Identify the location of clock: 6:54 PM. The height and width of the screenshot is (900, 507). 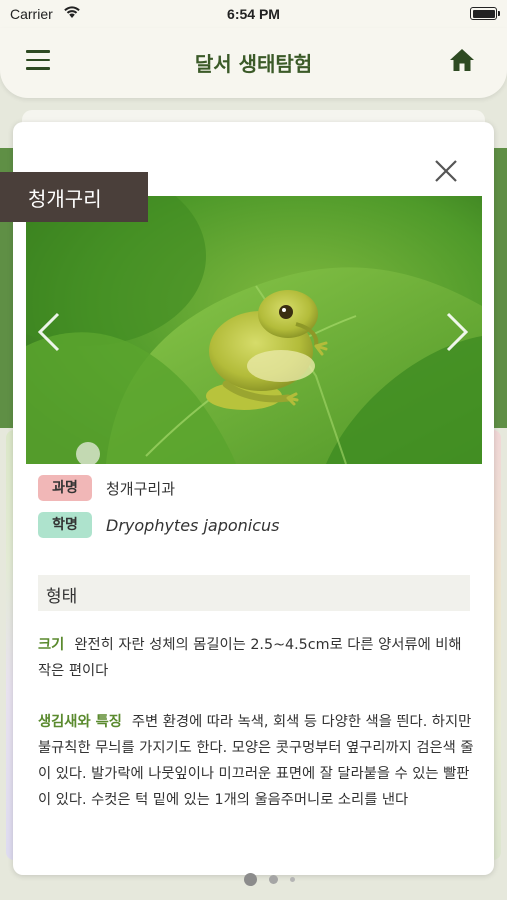
(253, 14).